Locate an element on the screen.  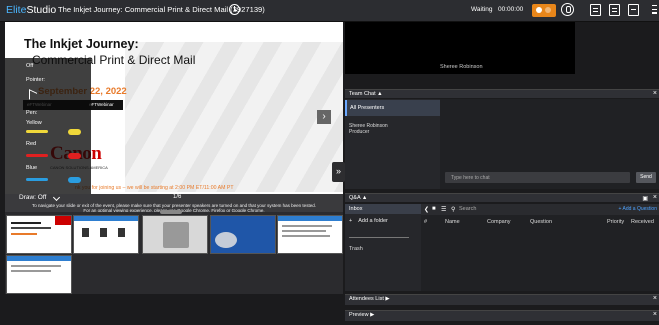
qa-toolbar: ❮ ■ ☰ ⚲ Search + Add a Question is located at coordinates (540, 209).